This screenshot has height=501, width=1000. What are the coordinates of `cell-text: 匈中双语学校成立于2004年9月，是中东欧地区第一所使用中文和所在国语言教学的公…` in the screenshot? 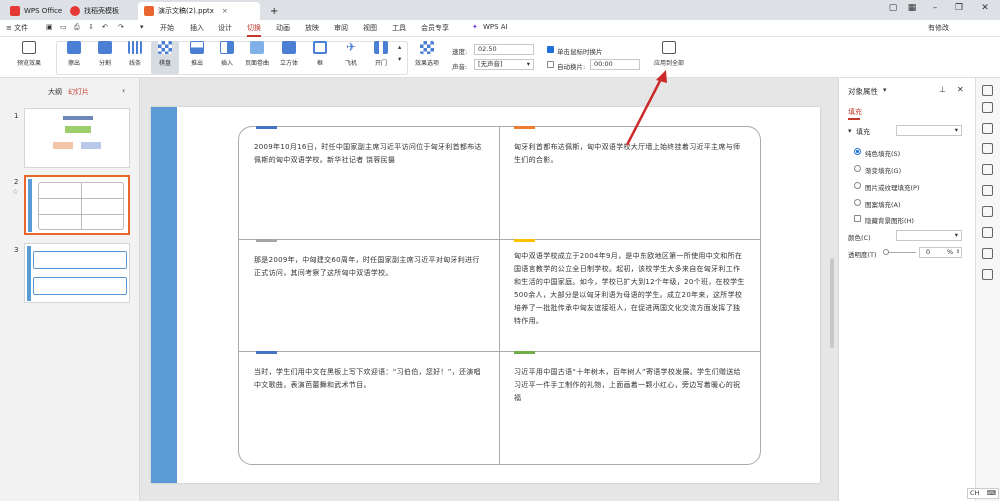 It's located at (630, 289).